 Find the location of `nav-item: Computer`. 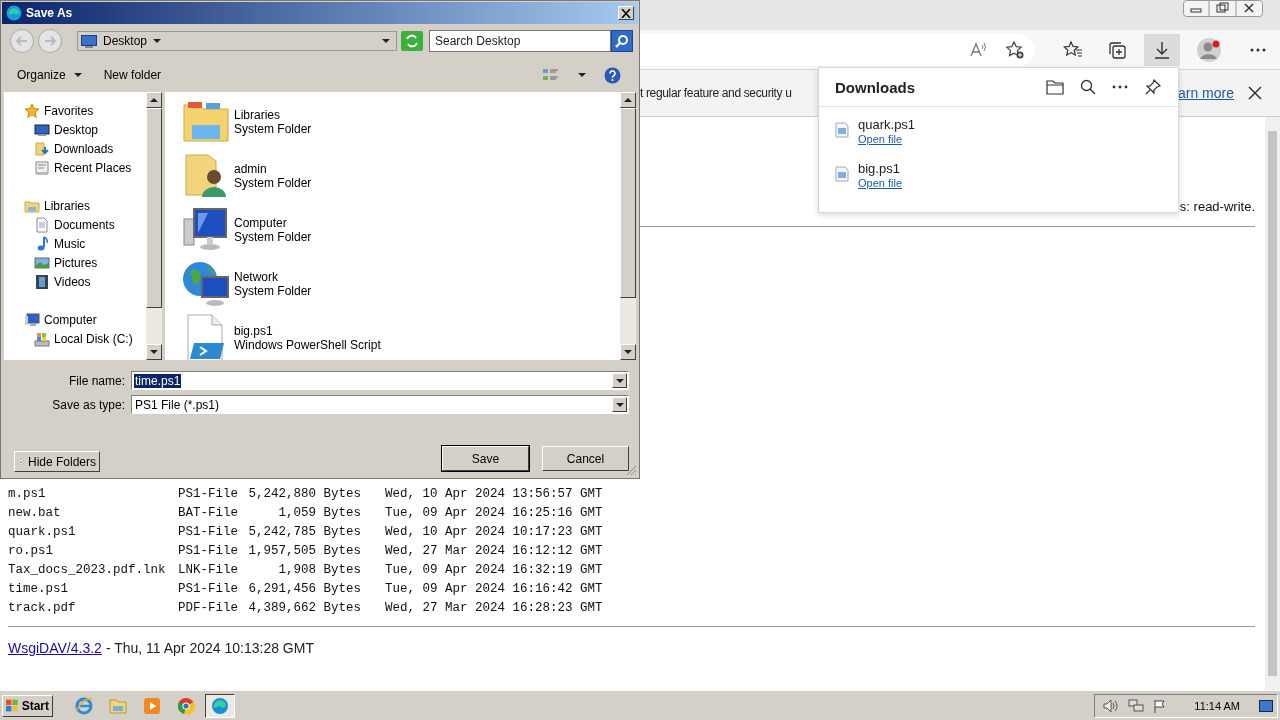

nav-item: Computer is located at coordinates (75, 319).